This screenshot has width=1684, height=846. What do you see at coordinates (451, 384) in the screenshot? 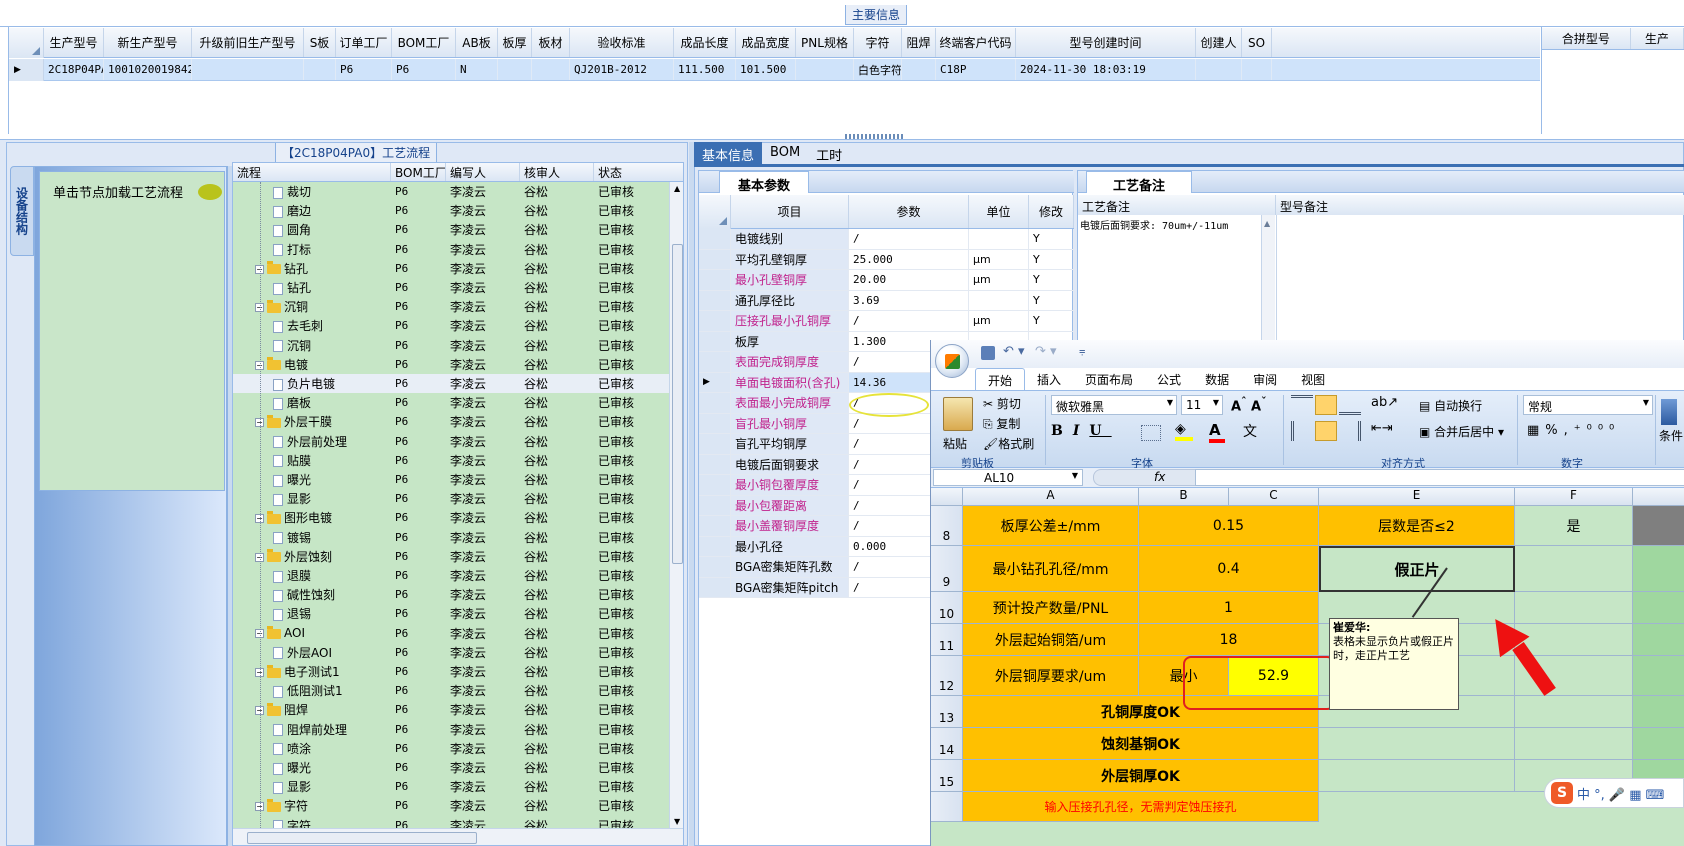
I see `flow-tree-row: 负片电镀 P6 李凌云 谷松 已审核` at bounding box center [451, 384].